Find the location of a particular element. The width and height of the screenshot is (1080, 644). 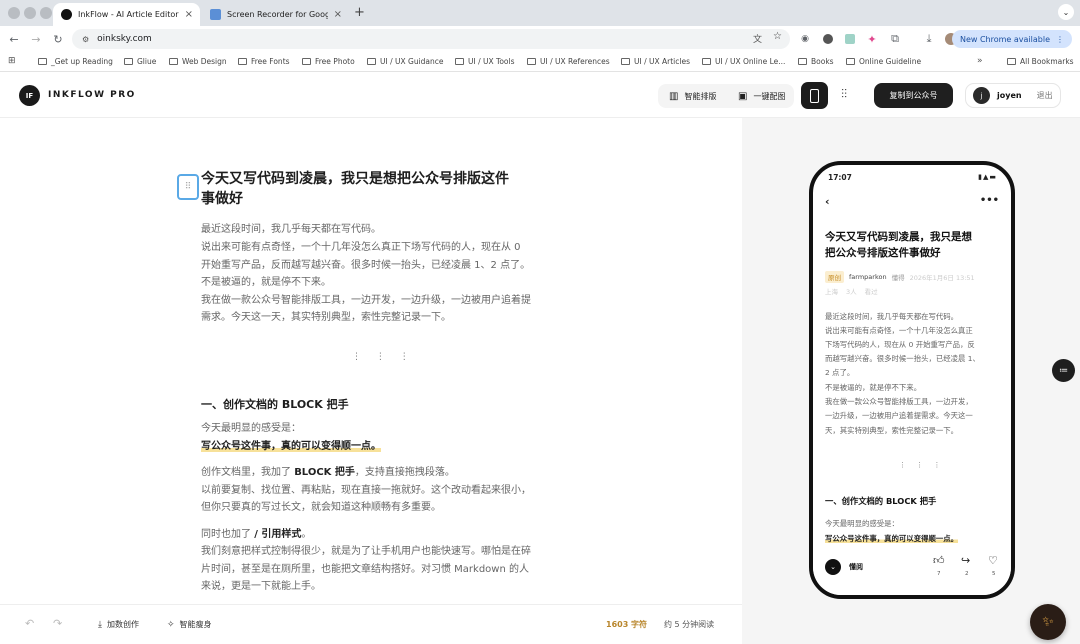

undo-icon: ↶ is located at coordinates (29, 623).